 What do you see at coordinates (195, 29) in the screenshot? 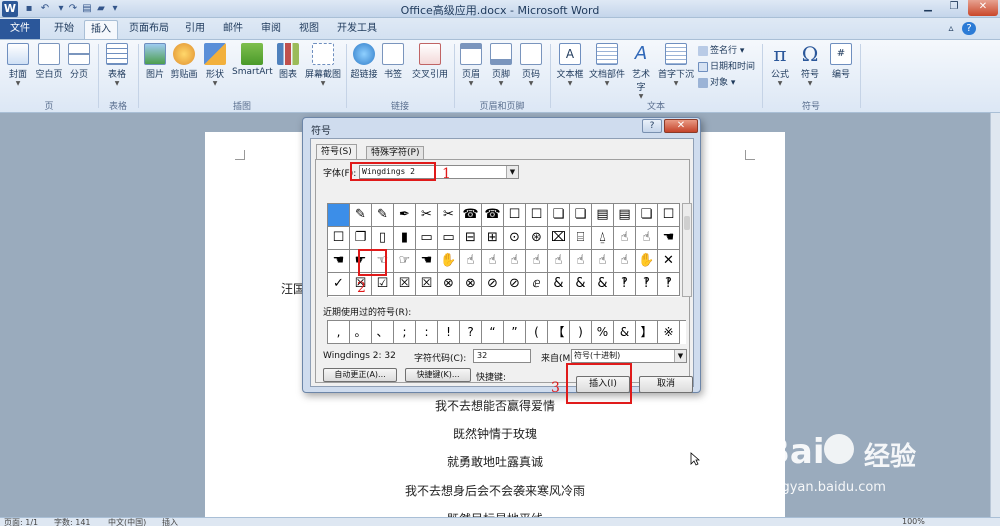
I see `tab-references: 引用` at bounding box center [195, 29].